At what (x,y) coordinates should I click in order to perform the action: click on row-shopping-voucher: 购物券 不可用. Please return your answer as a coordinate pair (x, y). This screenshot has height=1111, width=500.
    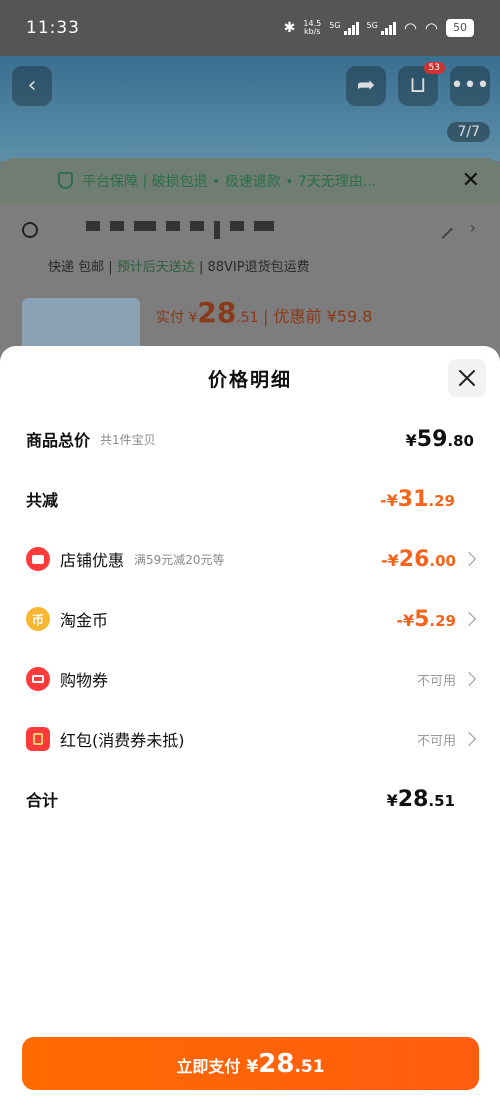
    Looking at the image, I should click on (250, 679).